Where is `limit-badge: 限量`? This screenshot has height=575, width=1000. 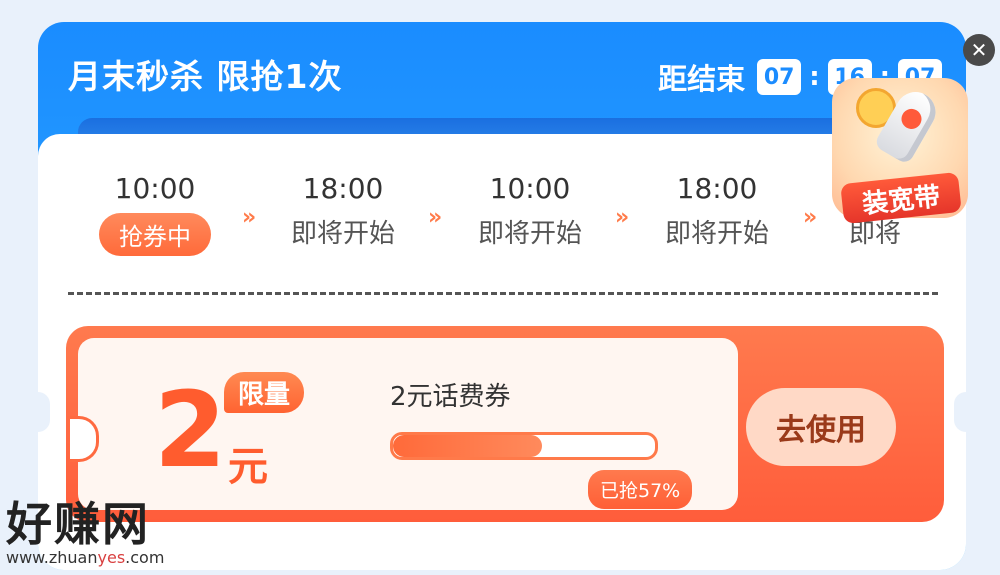 limit-badge: 限量 is located at coordinates (264, 392).